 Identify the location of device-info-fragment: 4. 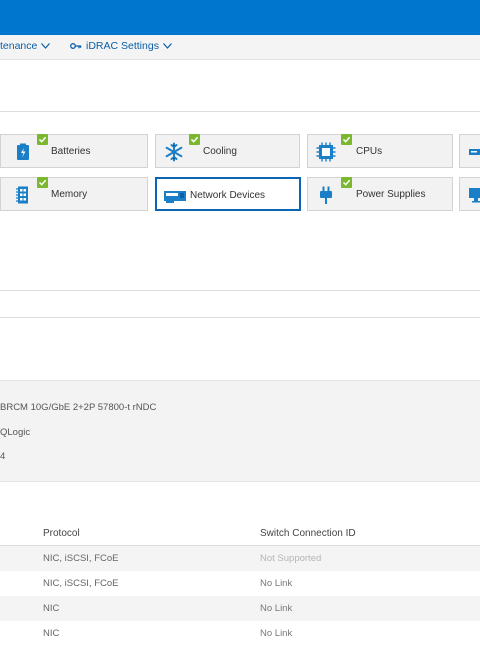
(3, 456).